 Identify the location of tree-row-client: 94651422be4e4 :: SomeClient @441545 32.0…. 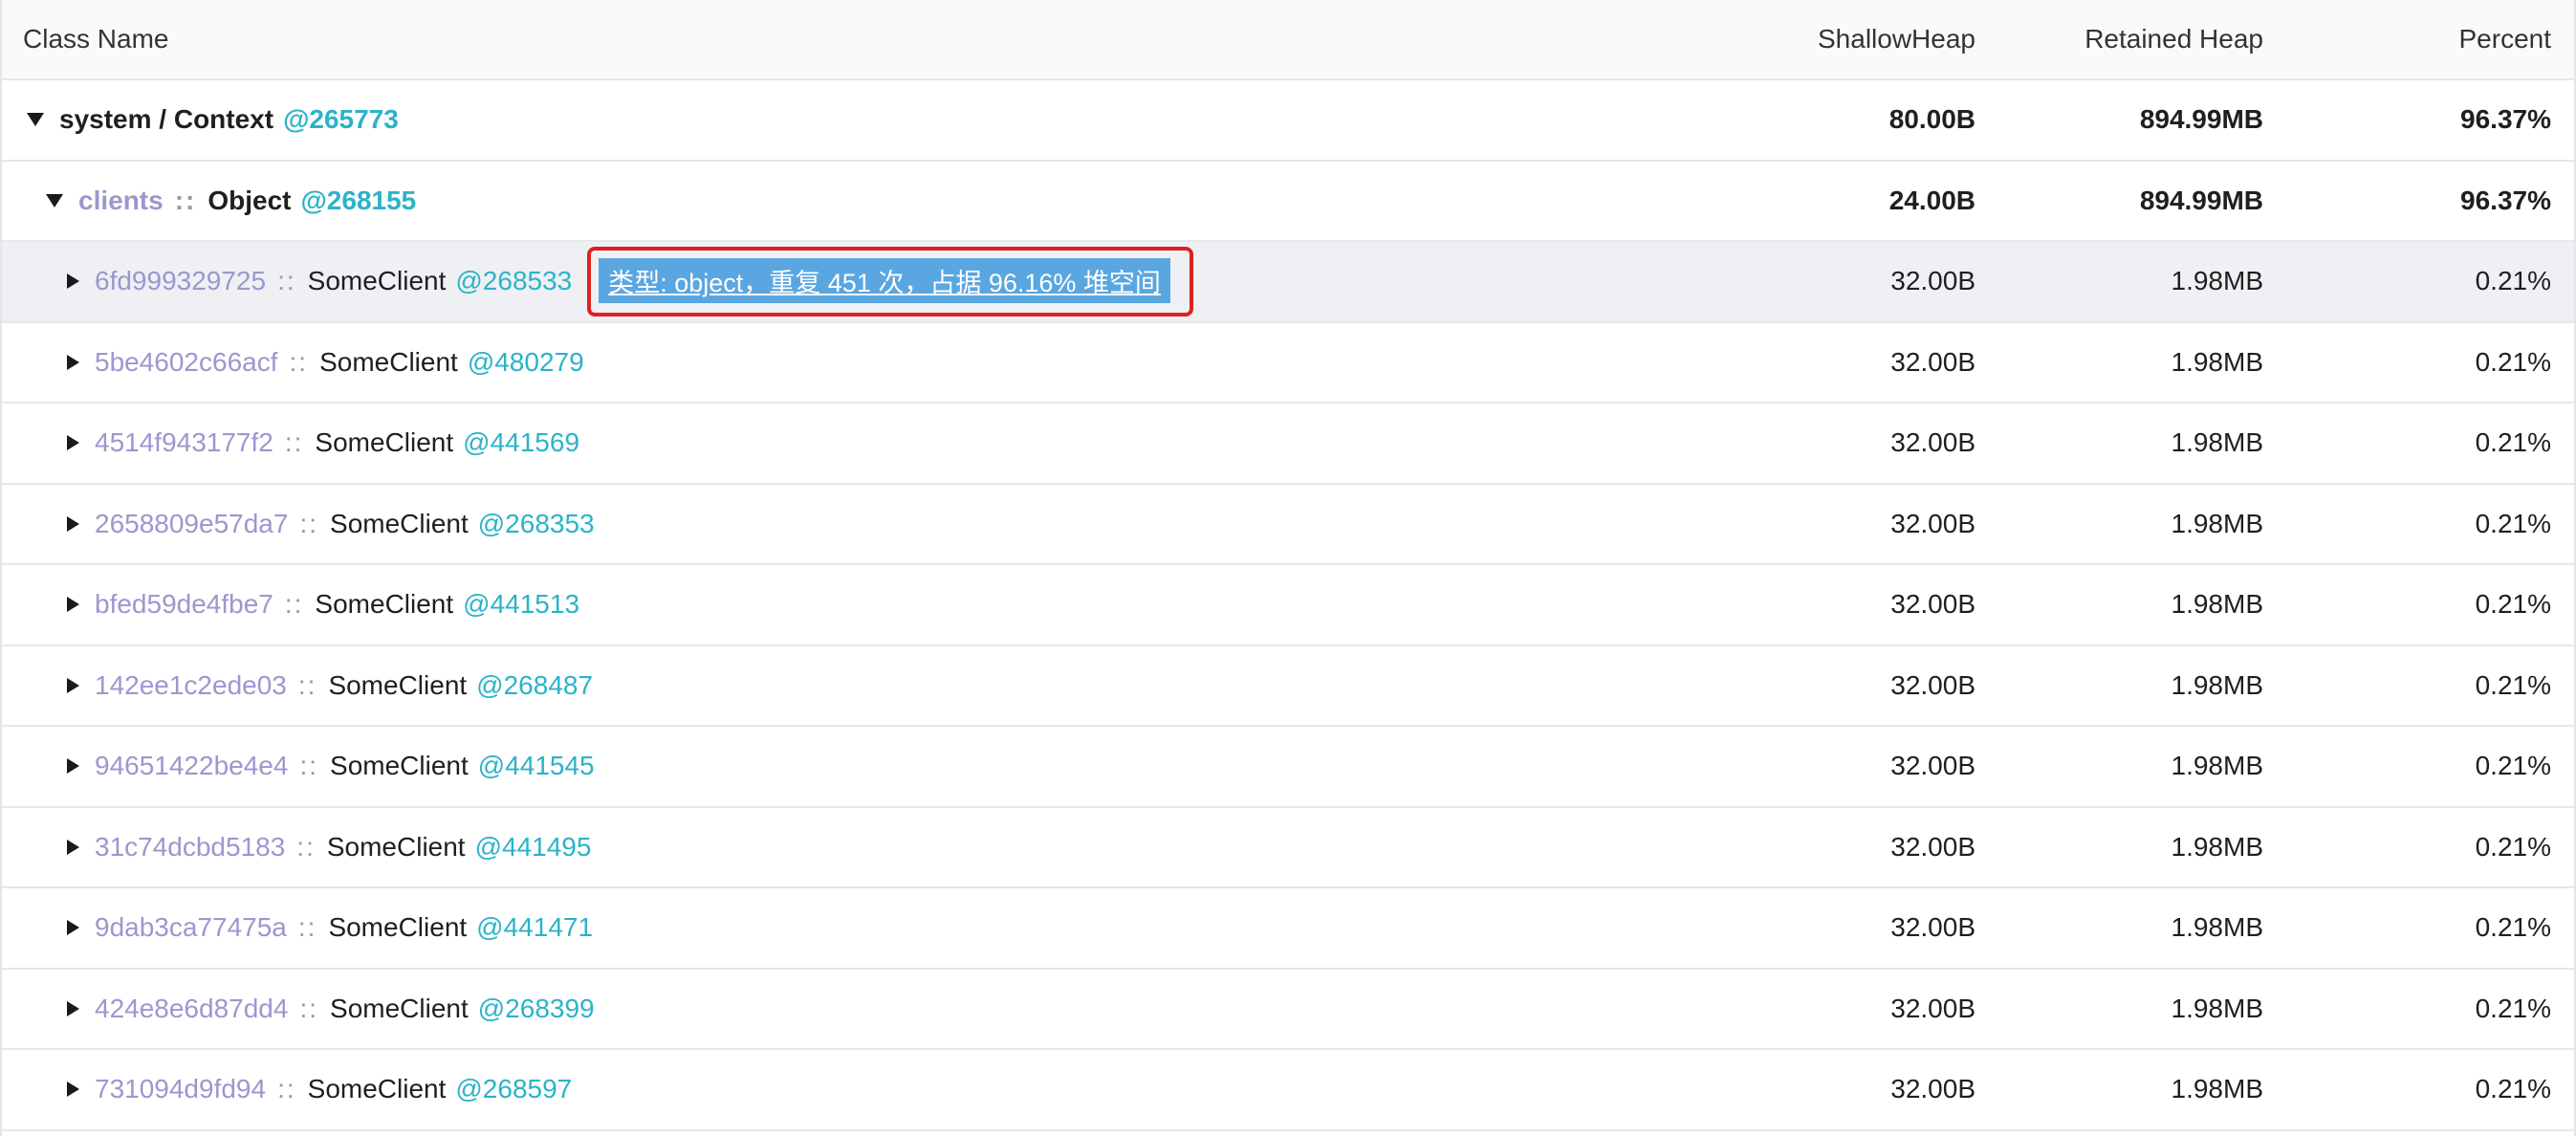
(1288, 767).